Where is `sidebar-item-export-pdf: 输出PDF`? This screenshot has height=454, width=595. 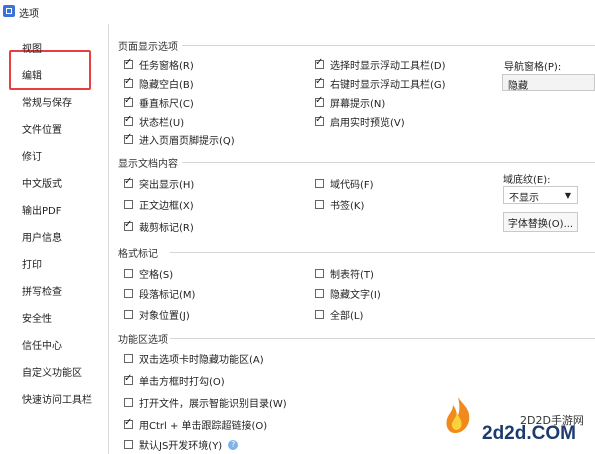 sidebar-item-export-pdf: 输出PDF is located at coordinates (41, 209).